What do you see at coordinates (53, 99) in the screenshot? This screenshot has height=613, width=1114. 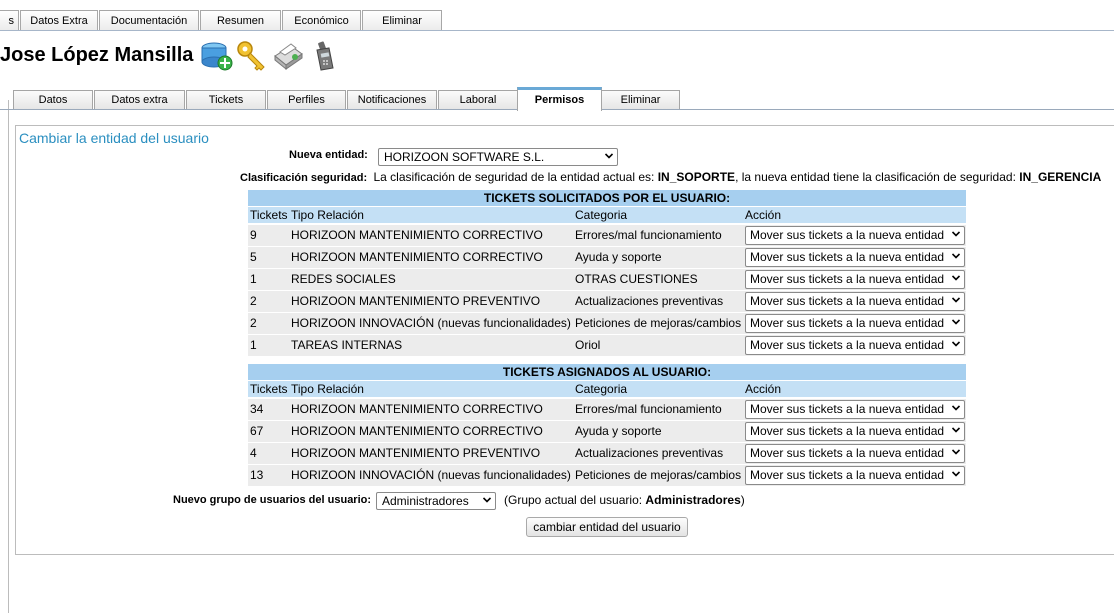 I see `tab-datos: Datos` at bounding box center [53, 99].